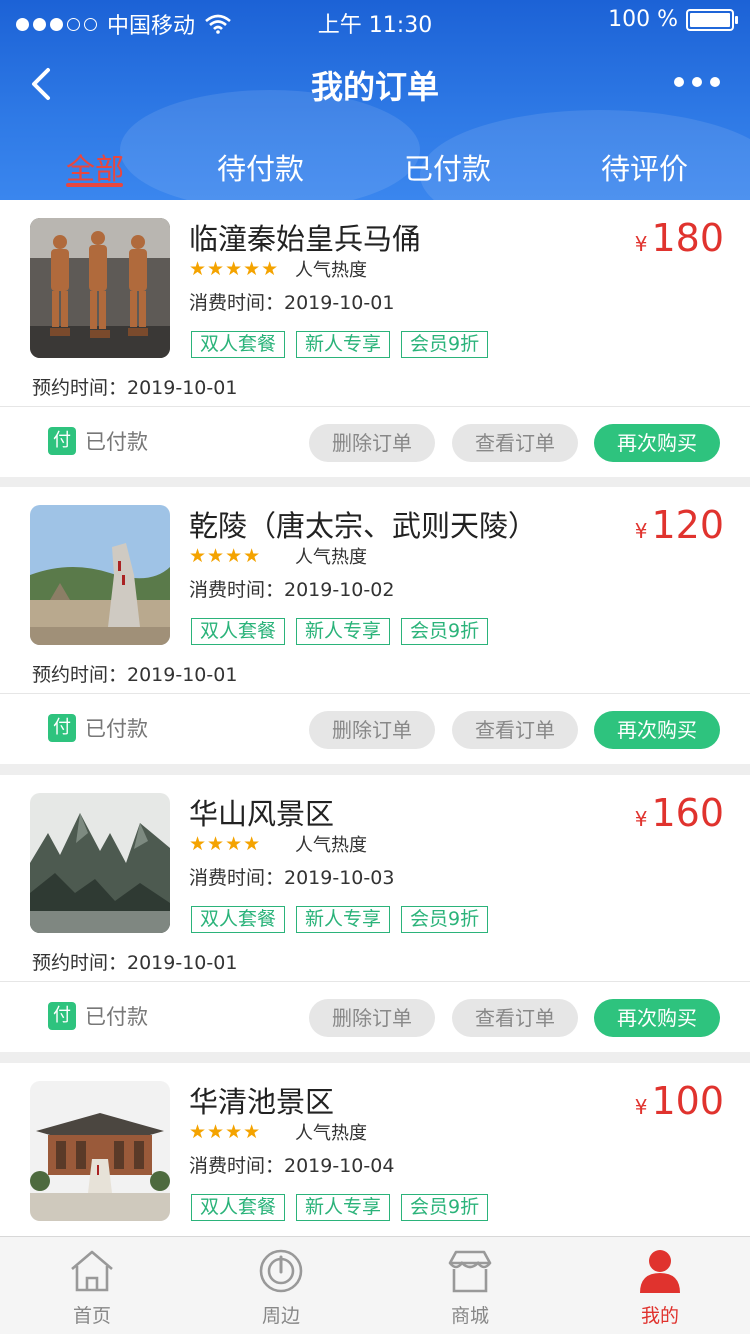  I want to click on consume-time: 消费时间：2019-10-04, so click(292, 1166).